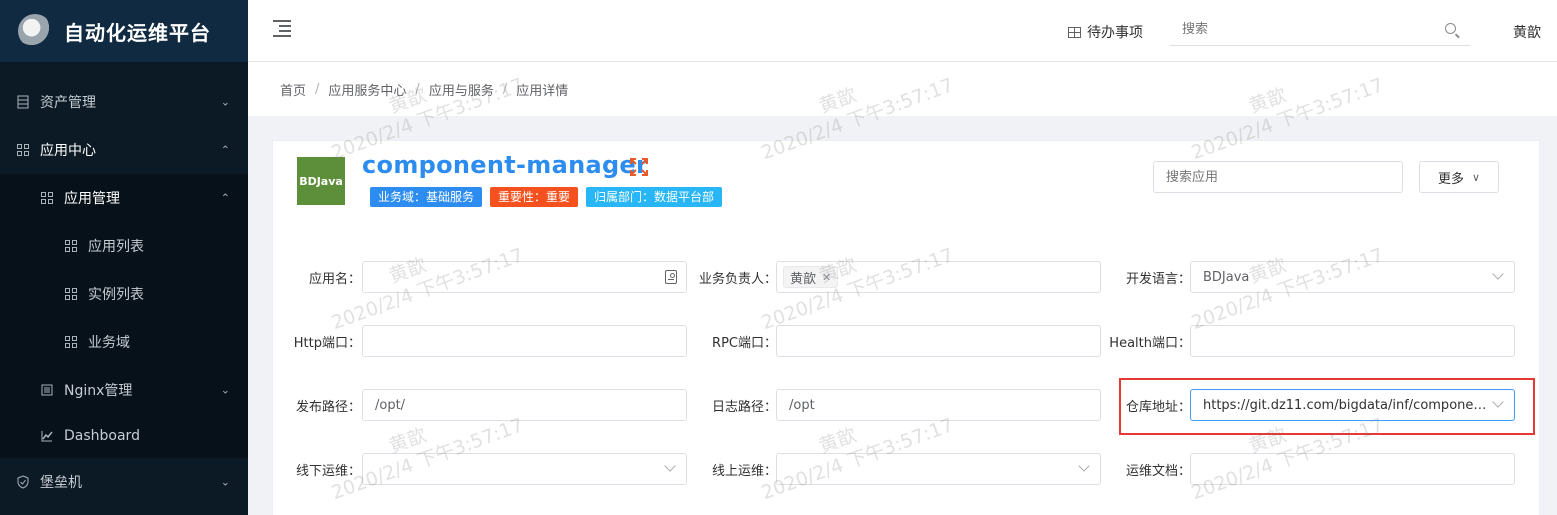 The height and width of the screenshot is (515, 1557). What do you see at coordinates (327, 343) in the screenshot?
I see `http-port-label: Http端口：` at bounding box center [327, 343].